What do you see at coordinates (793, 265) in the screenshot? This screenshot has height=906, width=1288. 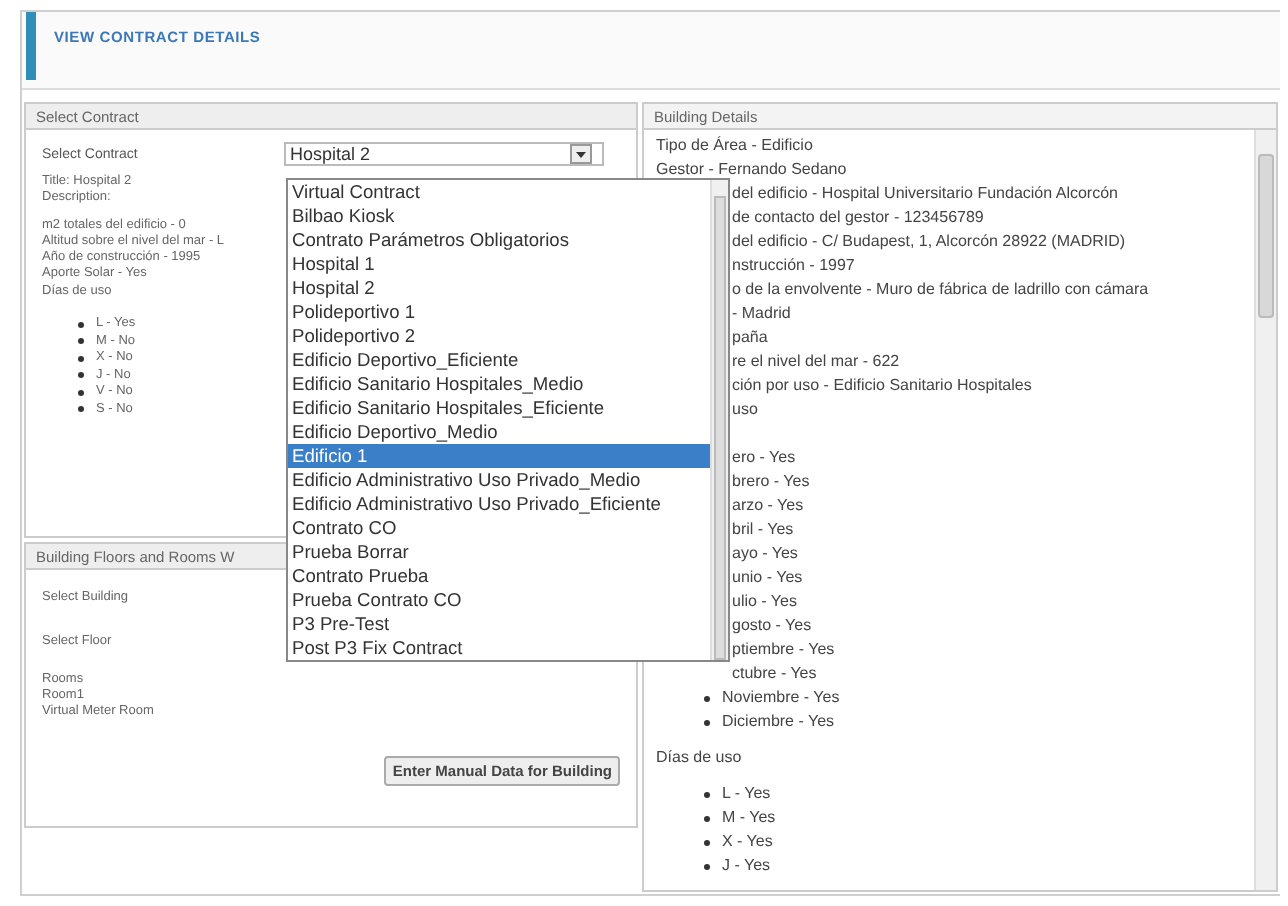 I see `detail-text: nstrucción - 1997` at bounding box center [793, 265].